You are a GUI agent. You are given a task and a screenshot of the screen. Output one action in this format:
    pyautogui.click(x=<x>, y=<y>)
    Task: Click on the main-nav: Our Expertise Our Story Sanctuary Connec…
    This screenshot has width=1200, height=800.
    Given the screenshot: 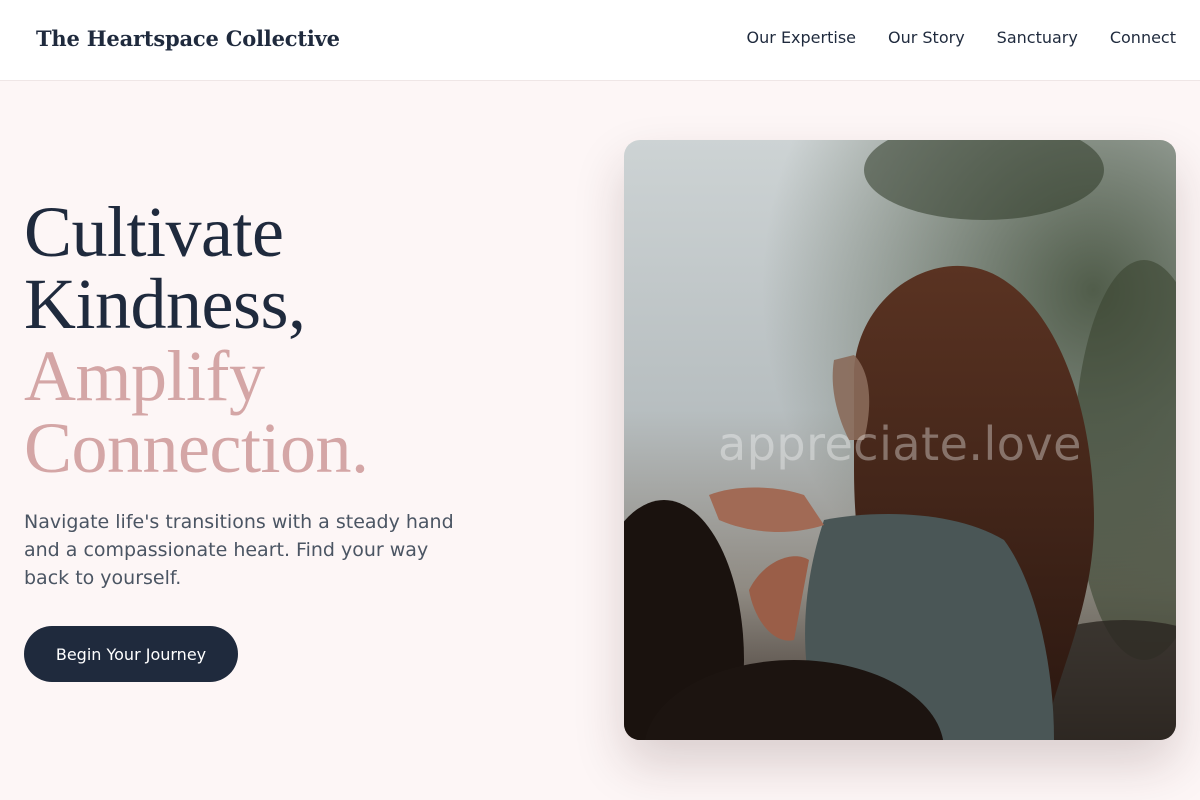 What is the action you would take?
    pyautogui.click(x=961, y=37)
    